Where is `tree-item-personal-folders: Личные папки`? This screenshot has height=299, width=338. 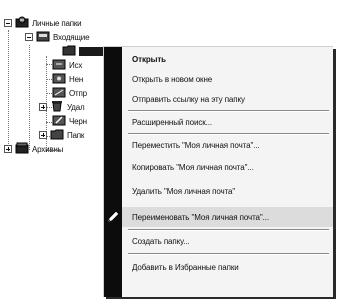 tree-item-personal-folders: Личные папки is located at coordinates (43, 23).